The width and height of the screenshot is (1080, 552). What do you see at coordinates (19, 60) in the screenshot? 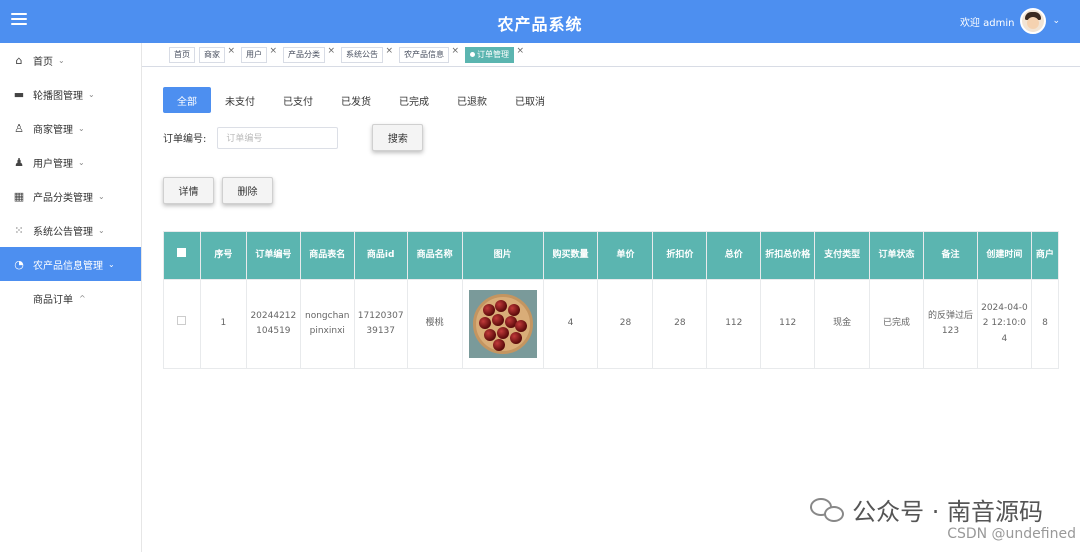
I see `home-icon: ⌂` at bounding box center [19, 60].